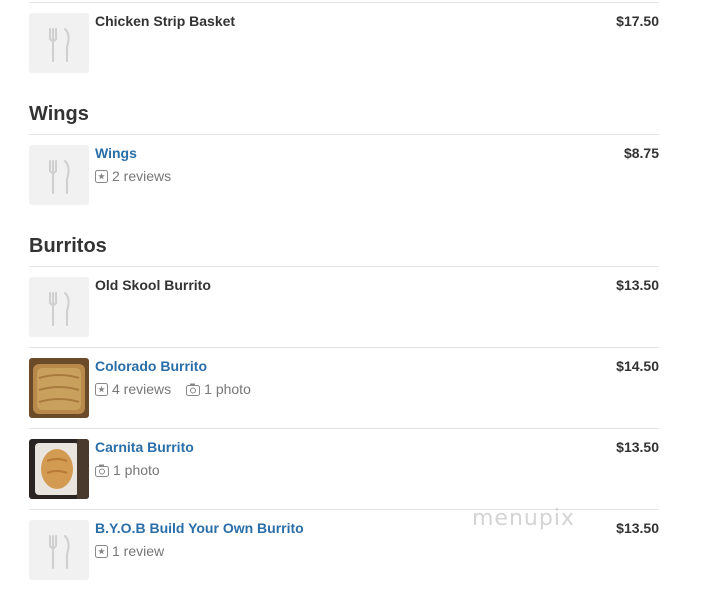  I want to click on section-title-wings: Wings, so click(59, 114).